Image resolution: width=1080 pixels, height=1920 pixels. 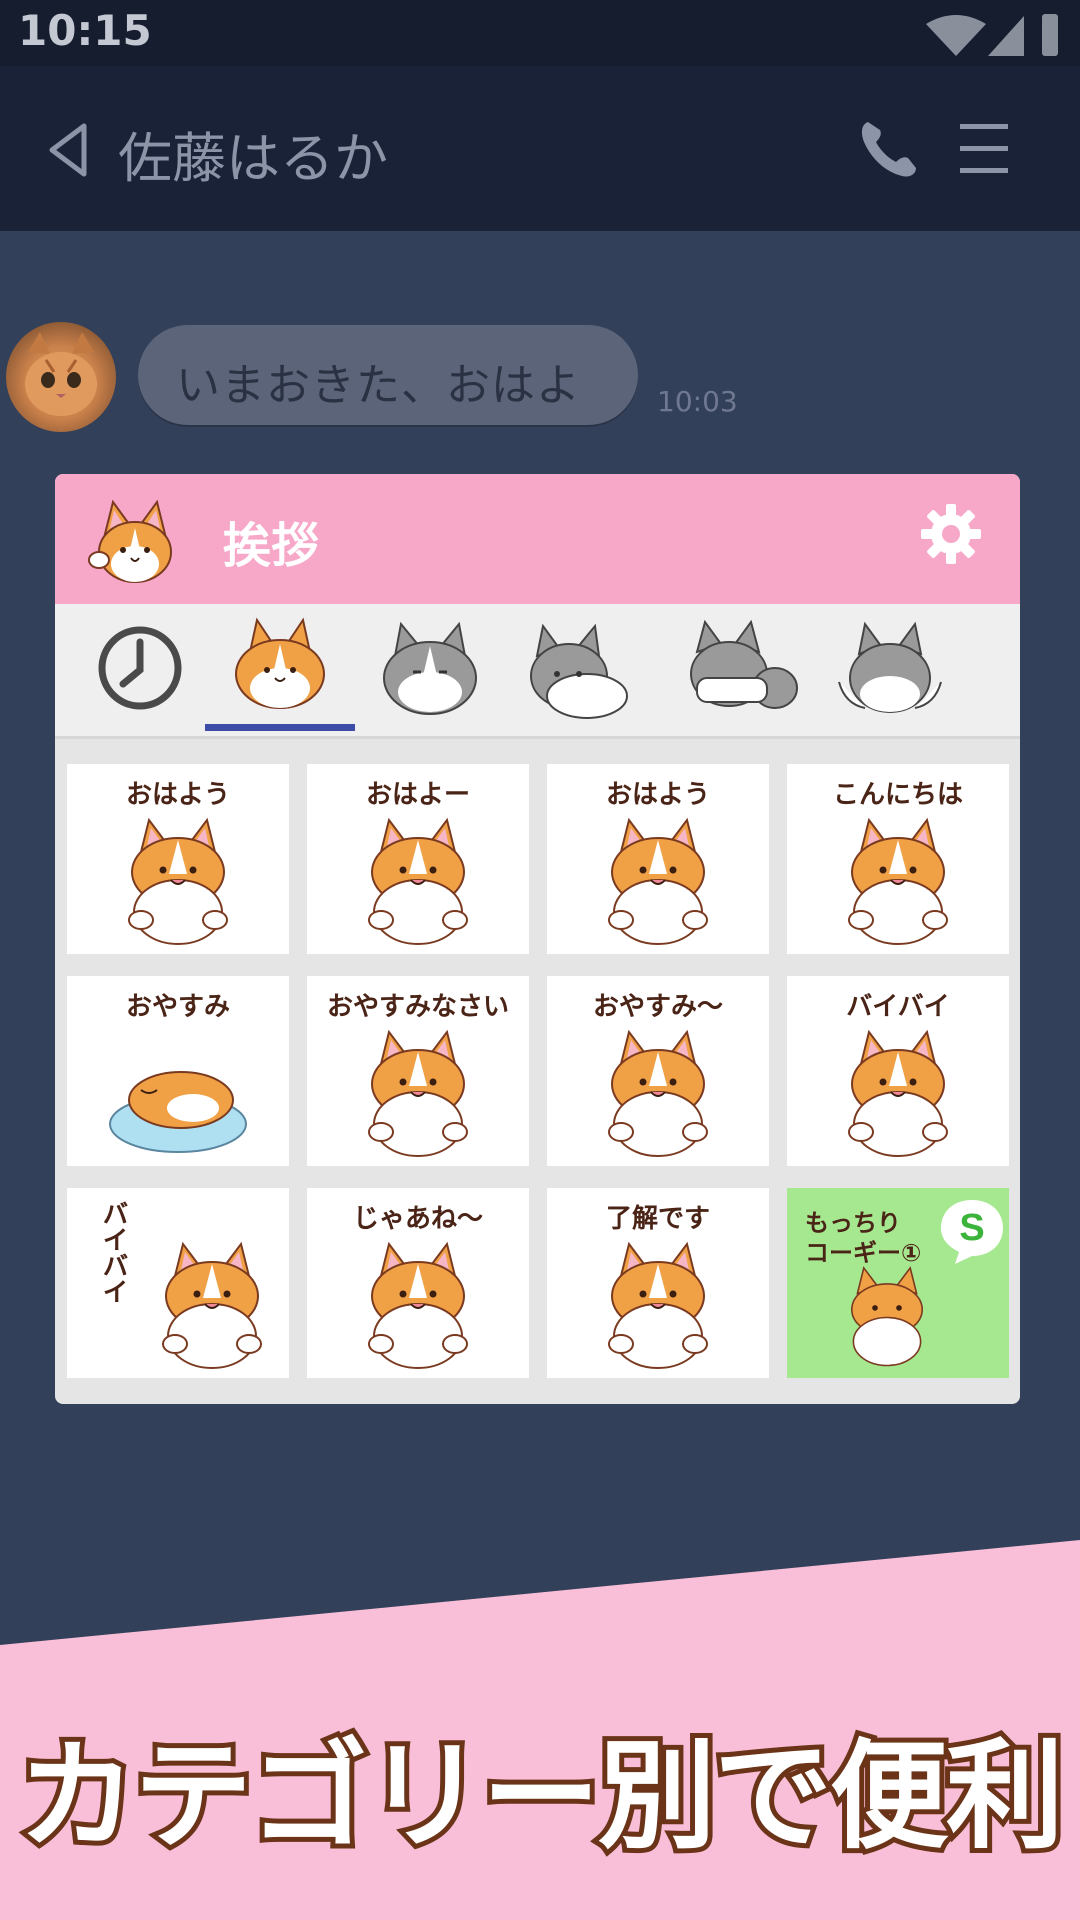 I want to click on message-row: いまおきた、おはよ 10:03, so click(x=540, y=380).